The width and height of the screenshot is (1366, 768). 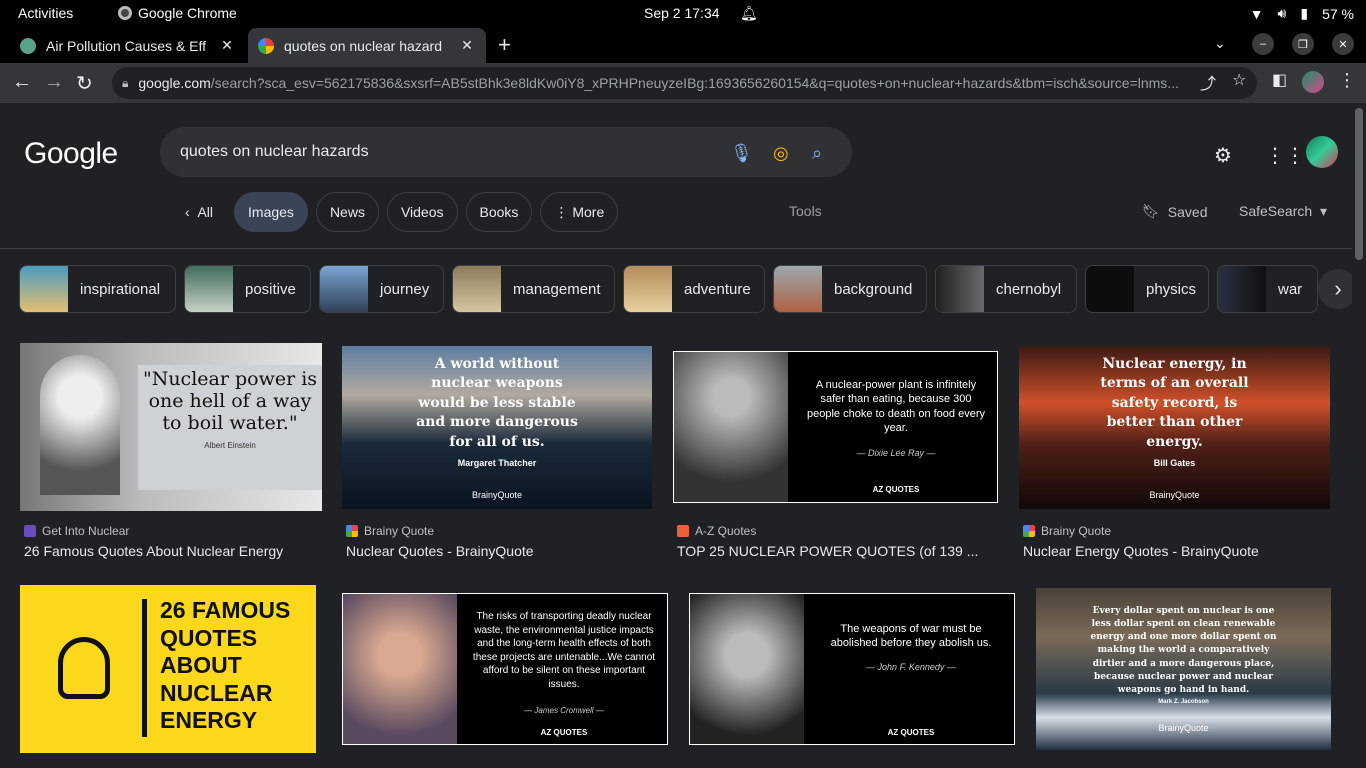 I want to click on profile-avatar, so click(x=1313, y=82).